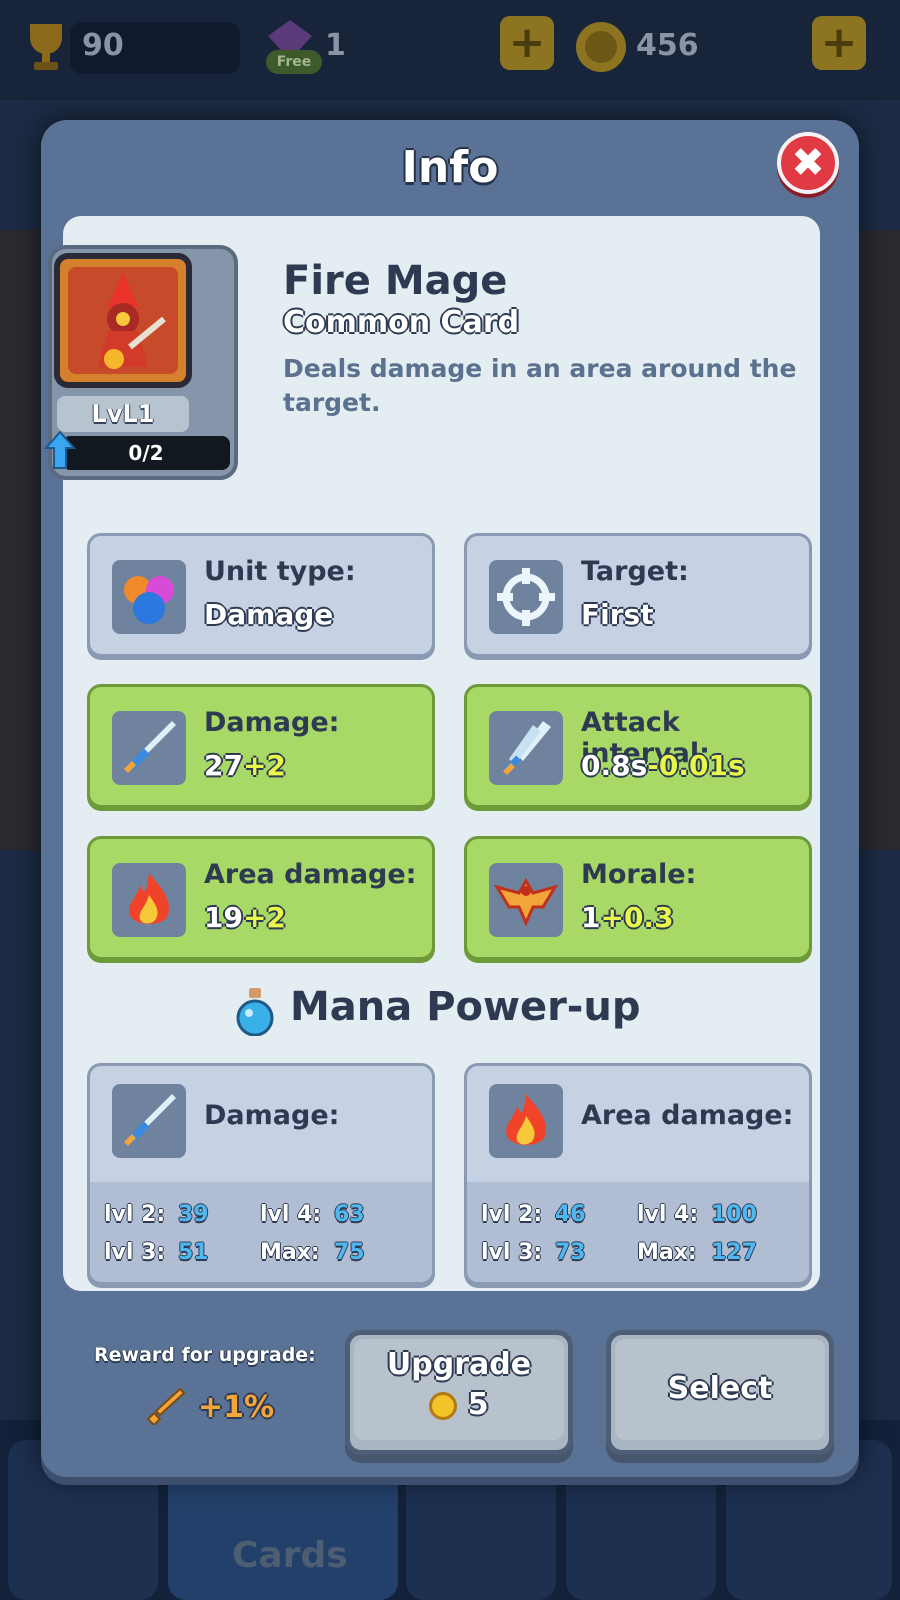 Image resolution: width=900 pixels, height=1600 pixels. What do you see at coordinates (635, 571) in the screenshot?
I see `stat-label: Target:` at bounding box center [635, 571].